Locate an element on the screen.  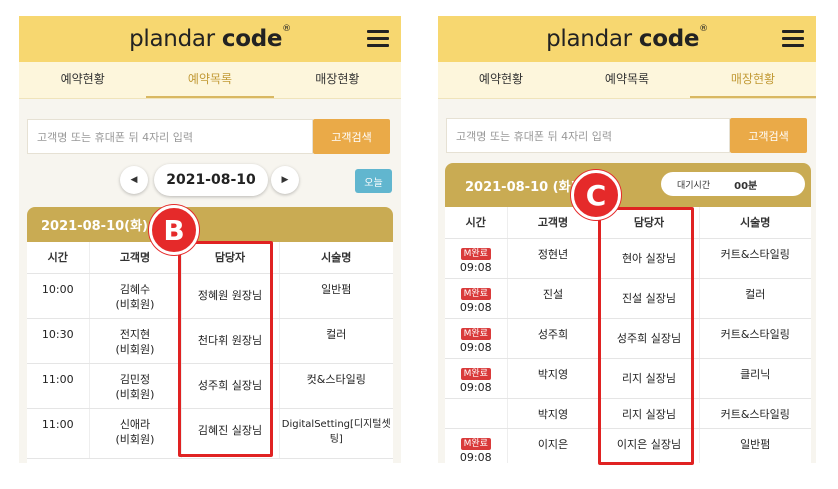
prev-date-icon: ◀ is located at coordinates (134, 180).